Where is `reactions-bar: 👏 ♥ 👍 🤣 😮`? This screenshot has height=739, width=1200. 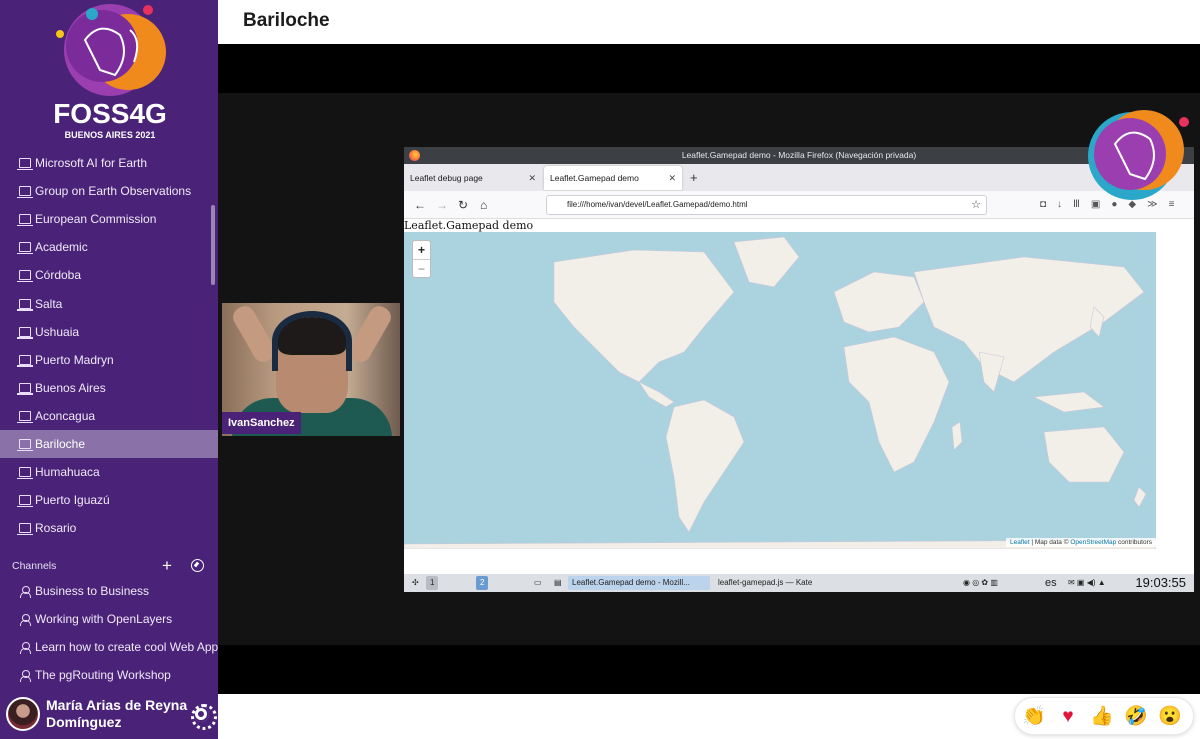
reactions-bar: 👏 ♥ 👍 🤣 😮 is located at coordinates (1104, 716).